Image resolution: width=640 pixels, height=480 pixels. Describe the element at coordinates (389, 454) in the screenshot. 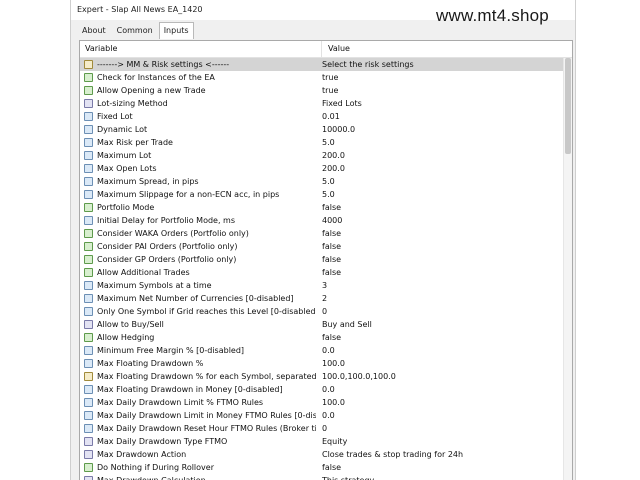

I see `value-cell: Close trades & stop trading for 24h` at that location.